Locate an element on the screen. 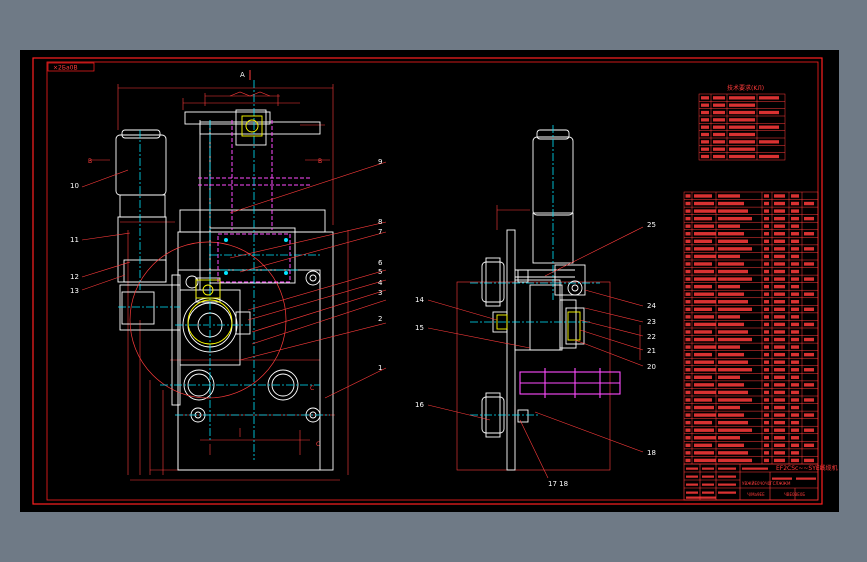 The height and width of the screenshot is (562, 867). callout-14: 14 is located at coordinates (419, 300).